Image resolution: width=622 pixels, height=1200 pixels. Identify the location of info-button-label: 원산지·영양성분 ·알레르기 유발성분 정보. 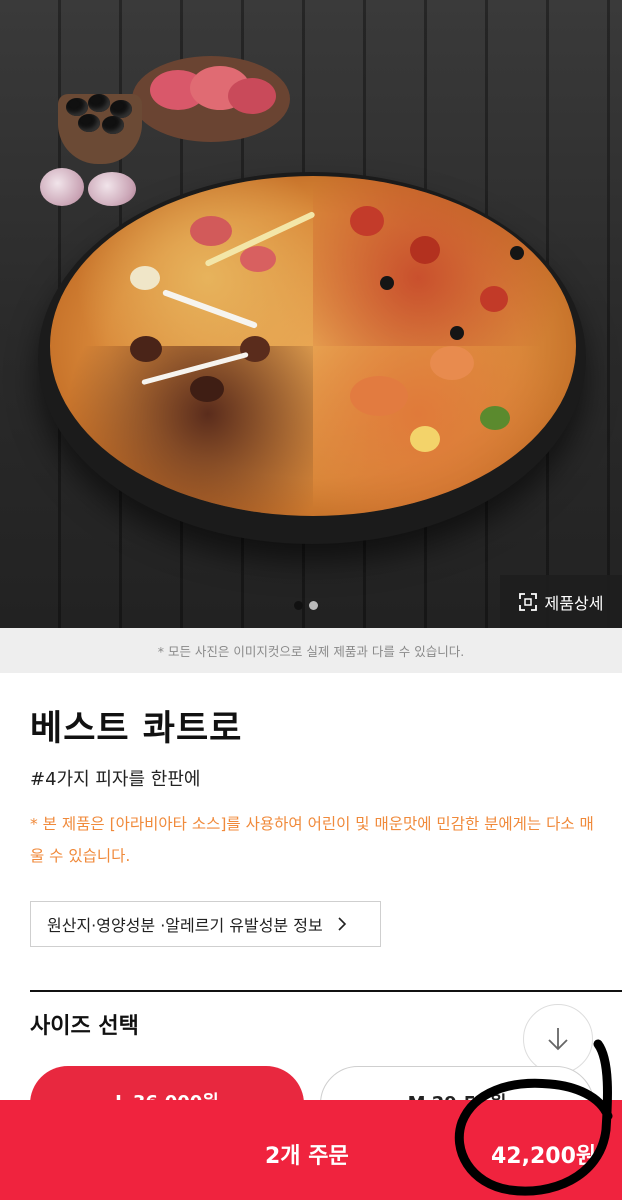
(185, 925).